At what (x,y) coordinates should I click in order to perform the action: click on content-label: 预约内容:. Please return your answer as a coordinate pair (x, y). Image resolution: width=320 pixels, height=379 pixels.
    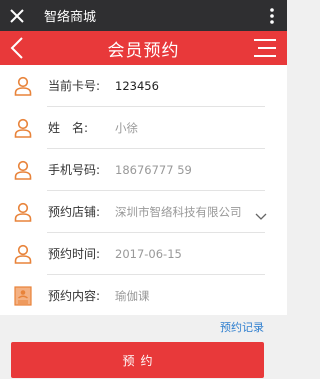
    Looking at the image, I should click on (74, 296).